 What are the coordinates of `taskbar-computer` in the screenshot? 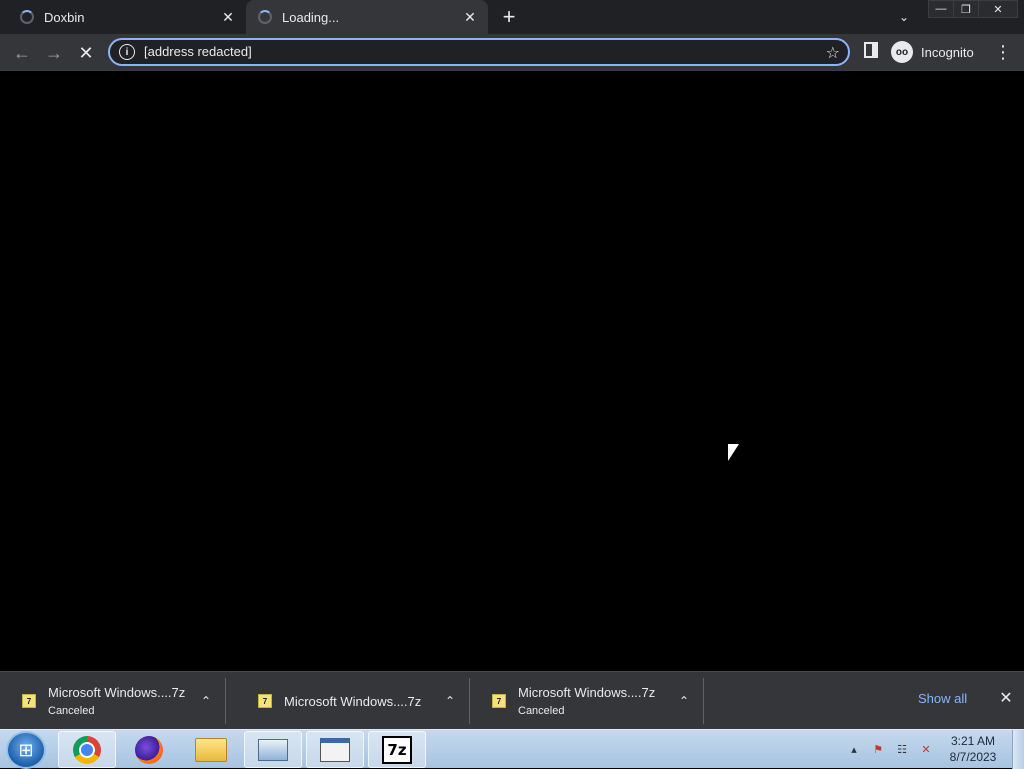 It's located at (273, 749).